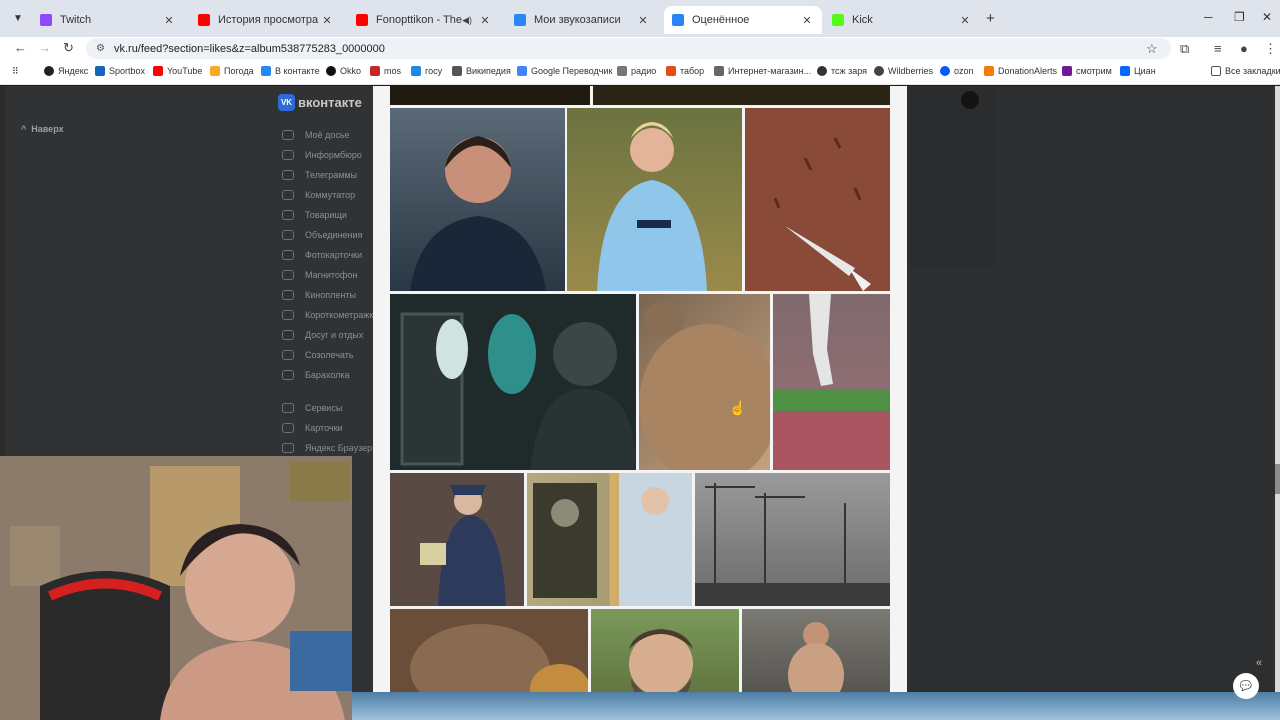 This screenshot has height=720, width=1280. I want to click on donation-icon, so click(989, 71).